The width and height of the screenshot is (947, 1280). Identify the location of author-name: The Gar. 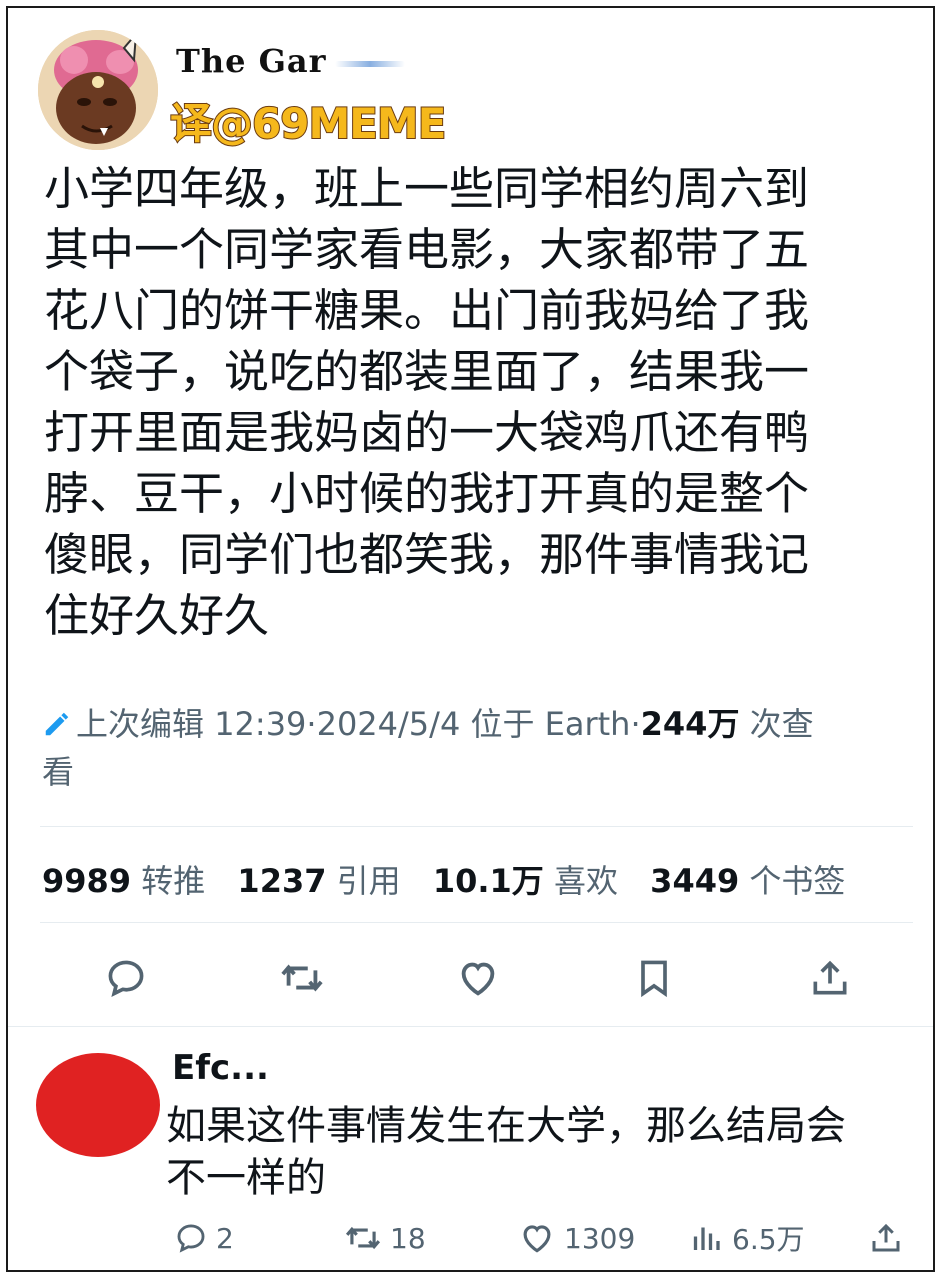
(290, 61).